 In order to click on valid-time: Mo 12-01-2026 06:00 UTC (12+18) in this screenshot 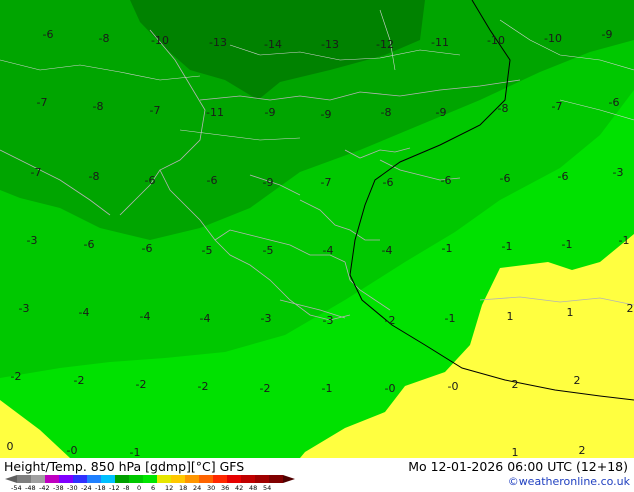, I will do `click(518, 466)`.